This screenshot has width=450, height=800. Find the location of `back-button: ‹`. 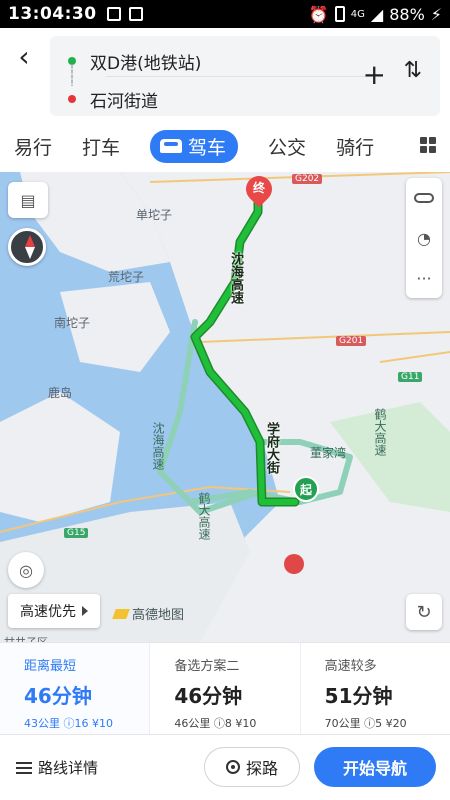

back-button: ‹ is located at coordinates (24, 56).